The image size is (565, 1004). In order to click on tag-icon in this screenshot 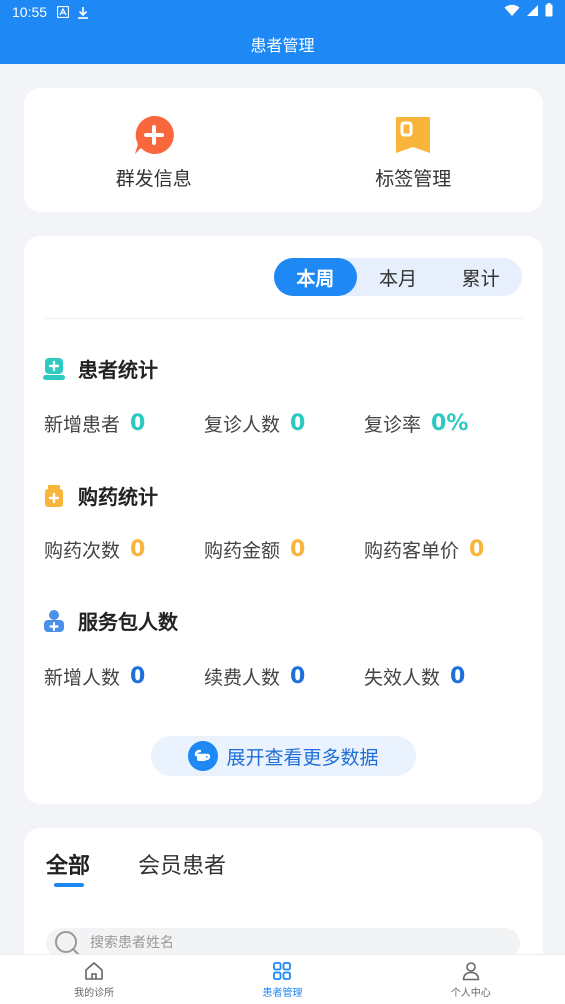, I will do `click(413, 134)`.